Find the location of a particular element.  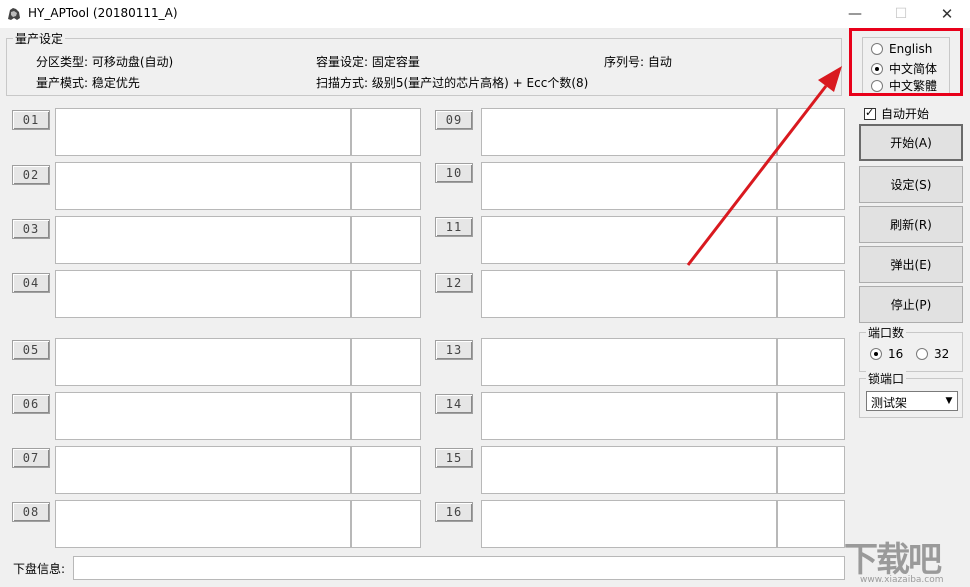

disk-info-field is located at coordinates (459, 568).